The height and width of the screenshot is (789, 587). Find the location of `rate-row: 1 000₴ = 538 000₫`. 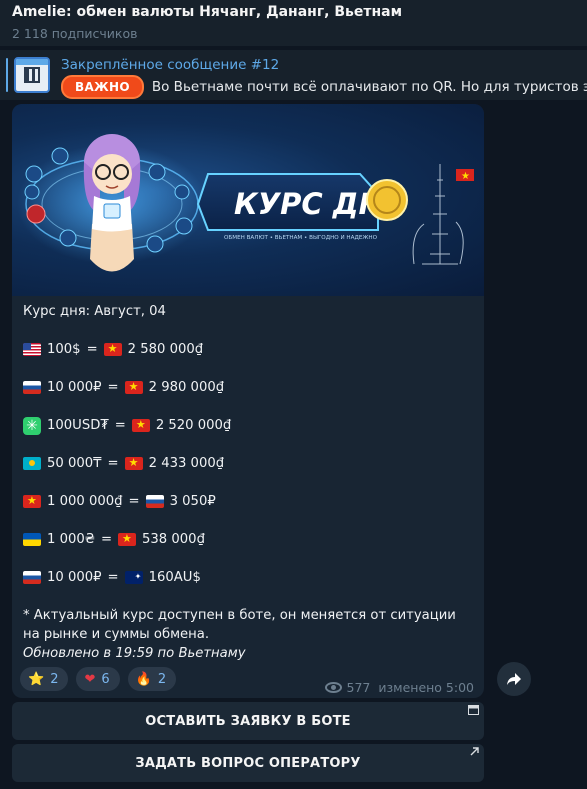

rate-row: 1 000₴ = 538 000₫ is located at coordinates (248, 539).